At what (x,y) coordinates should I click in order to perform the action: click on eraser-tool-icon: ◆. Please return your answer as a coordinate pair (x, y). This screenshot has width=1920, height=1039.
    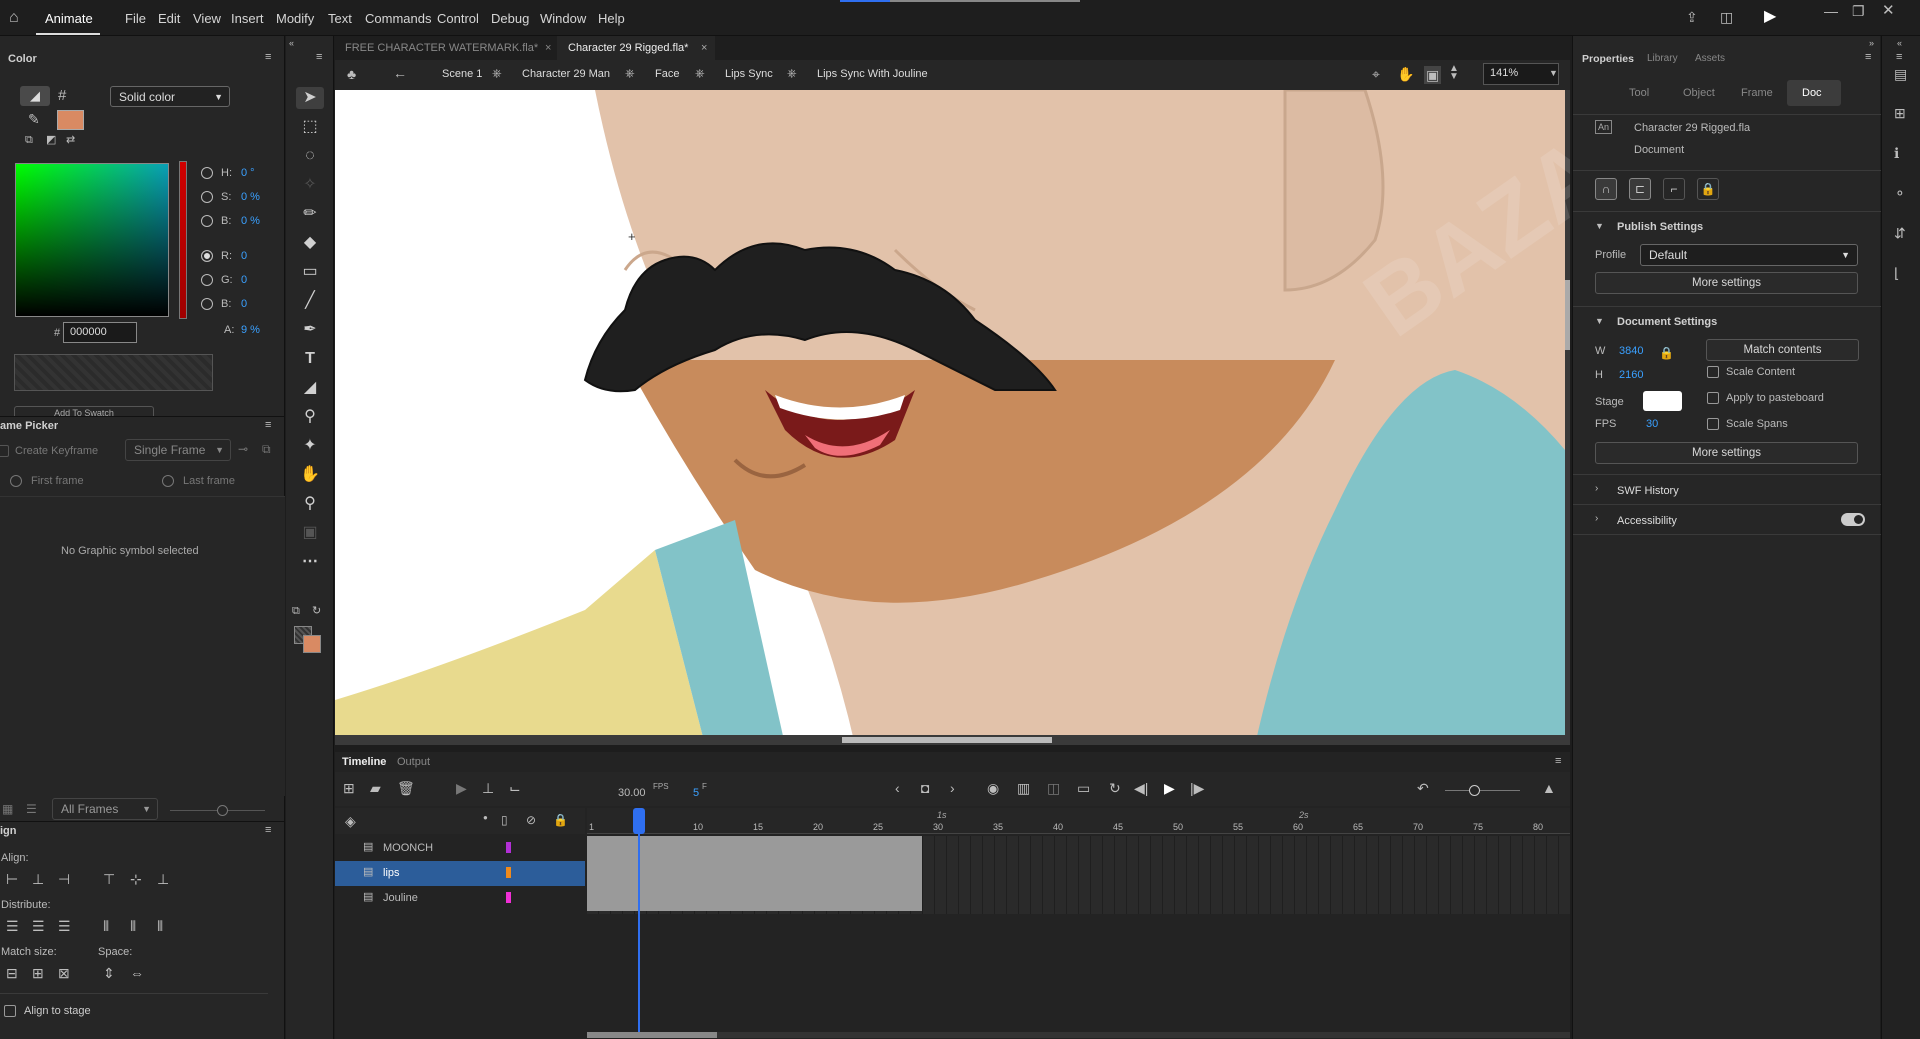
    Looking at the image, I should click on (310, 243).